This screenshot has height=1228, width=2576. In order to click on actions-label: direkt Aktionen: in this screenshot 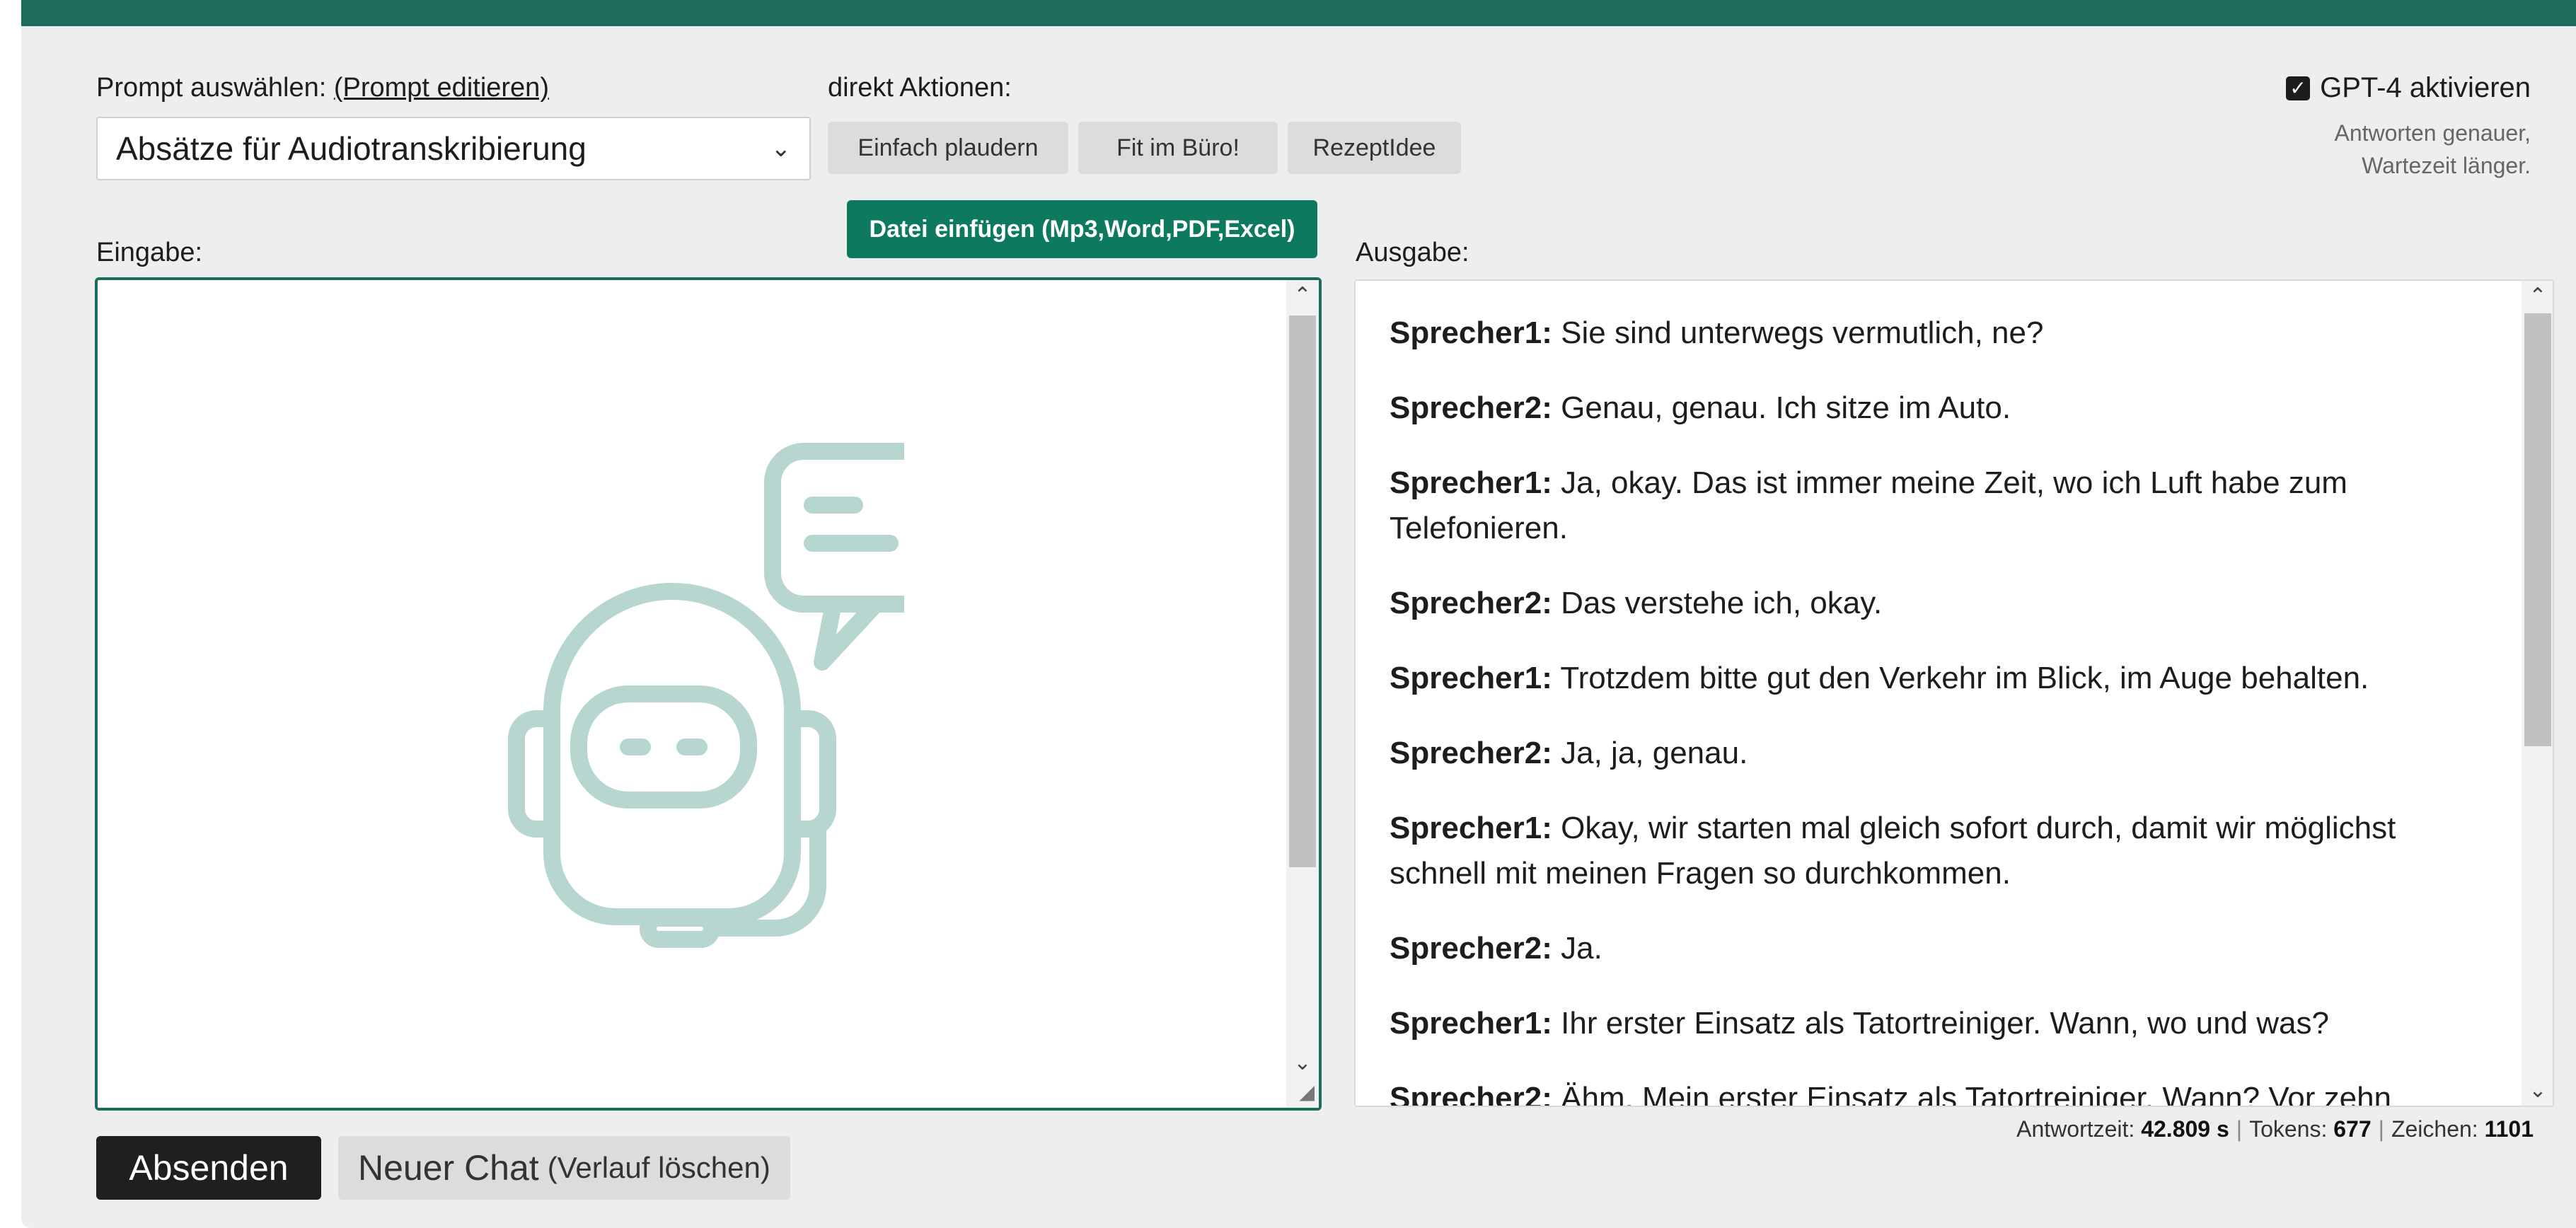, I will do `click(920, 88)`.